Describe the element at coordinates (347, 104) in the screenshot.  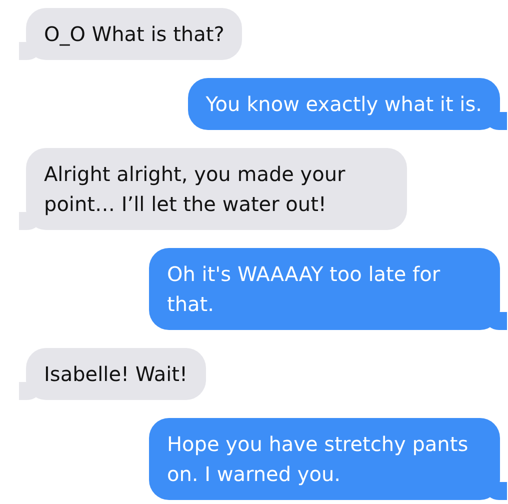
I see `sent-message: You know exactly what it is.` at that location.